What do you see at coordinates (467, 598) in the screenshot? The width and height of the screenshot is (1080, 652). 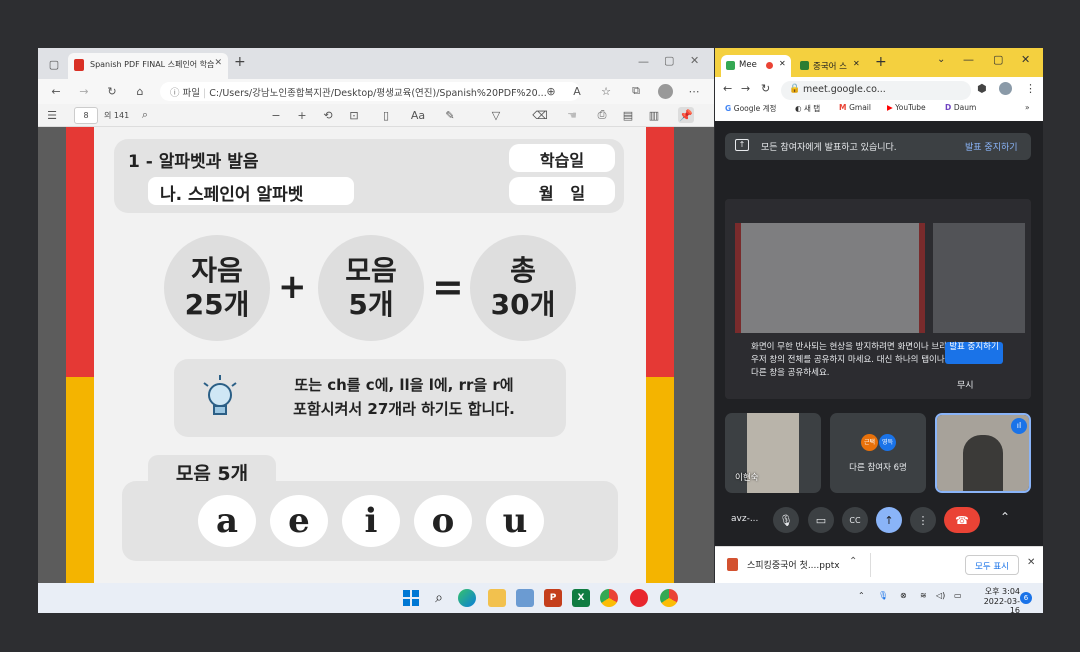 I see `edge-app-icon` at bounding box center [467, 598].